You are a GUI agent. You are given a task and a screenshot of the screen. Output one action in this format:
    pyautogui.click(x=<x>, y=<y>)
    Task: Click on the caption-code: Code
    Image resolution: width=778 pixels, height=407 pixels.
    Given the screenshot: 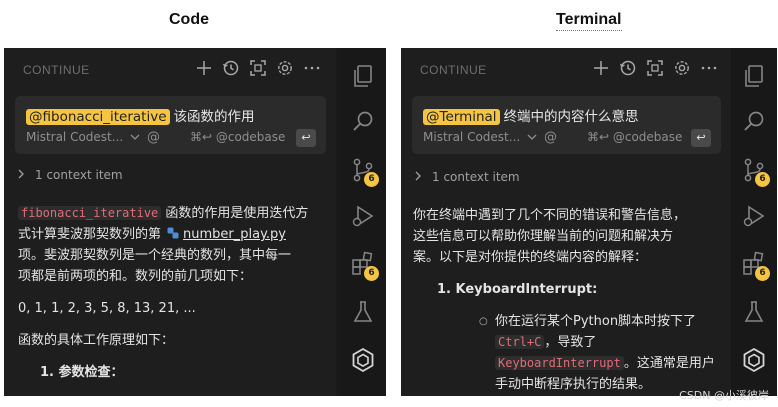 What is the action you would take?
    pyautogui.click(x=189, y=19)
    